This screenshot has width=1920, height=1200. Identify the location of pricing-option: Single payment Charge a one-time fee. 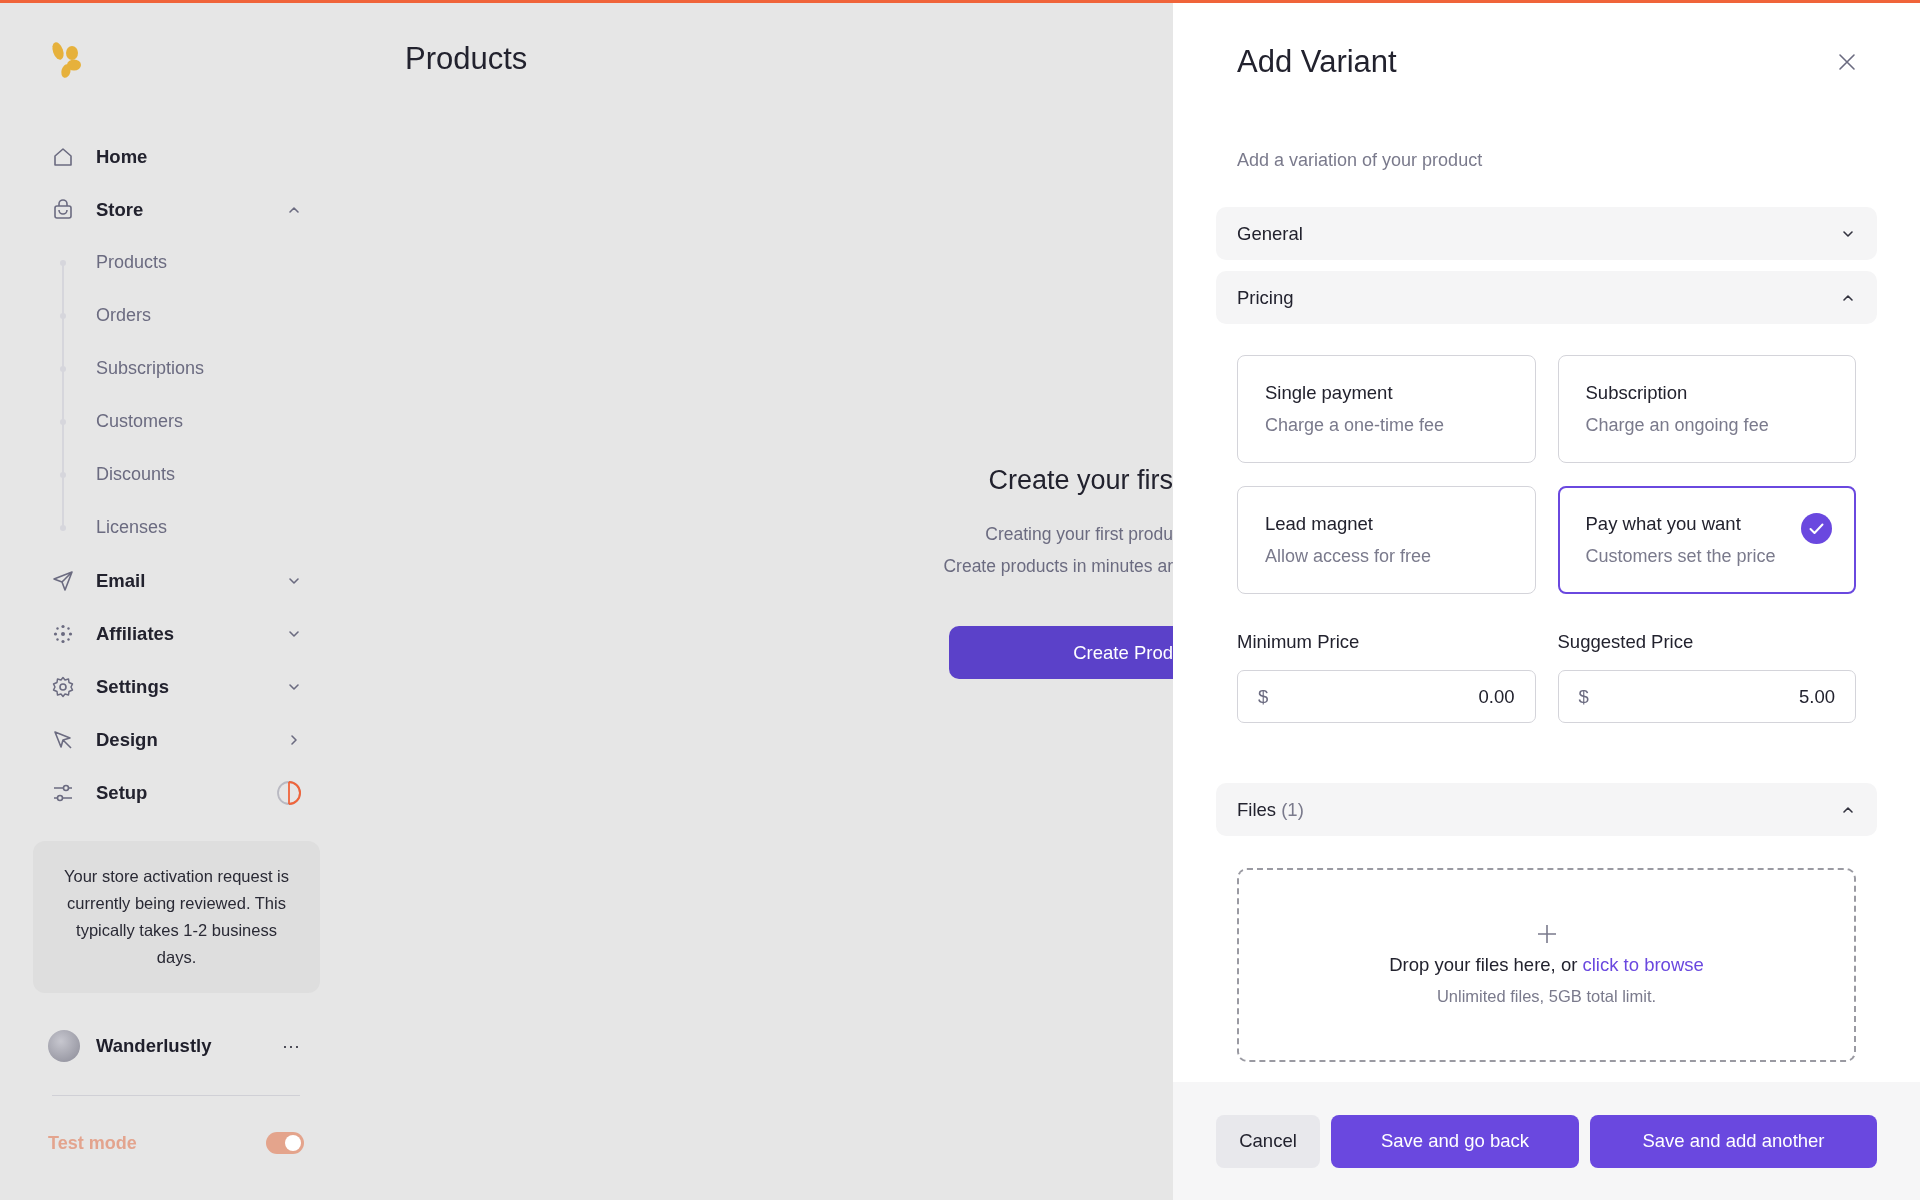
(1386, 409).